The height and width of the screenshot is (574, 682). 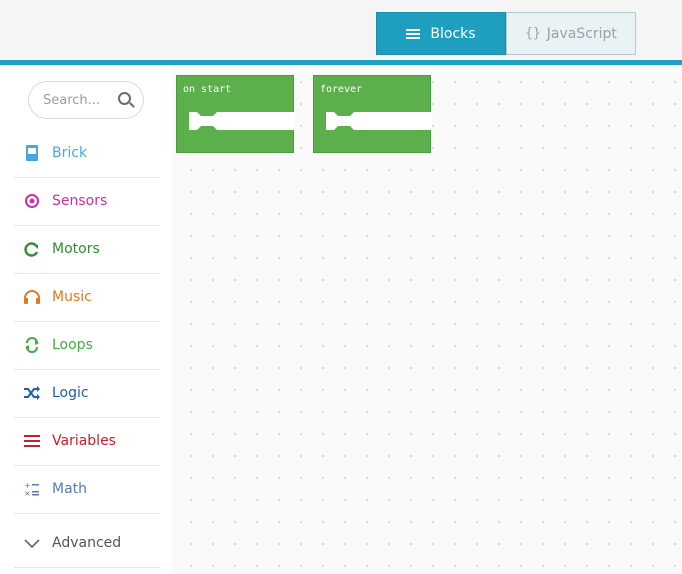 What do you see at coordinates (207, 89) in the screenshot?
I see `block-label: on start` at bounding box center [207, 89].